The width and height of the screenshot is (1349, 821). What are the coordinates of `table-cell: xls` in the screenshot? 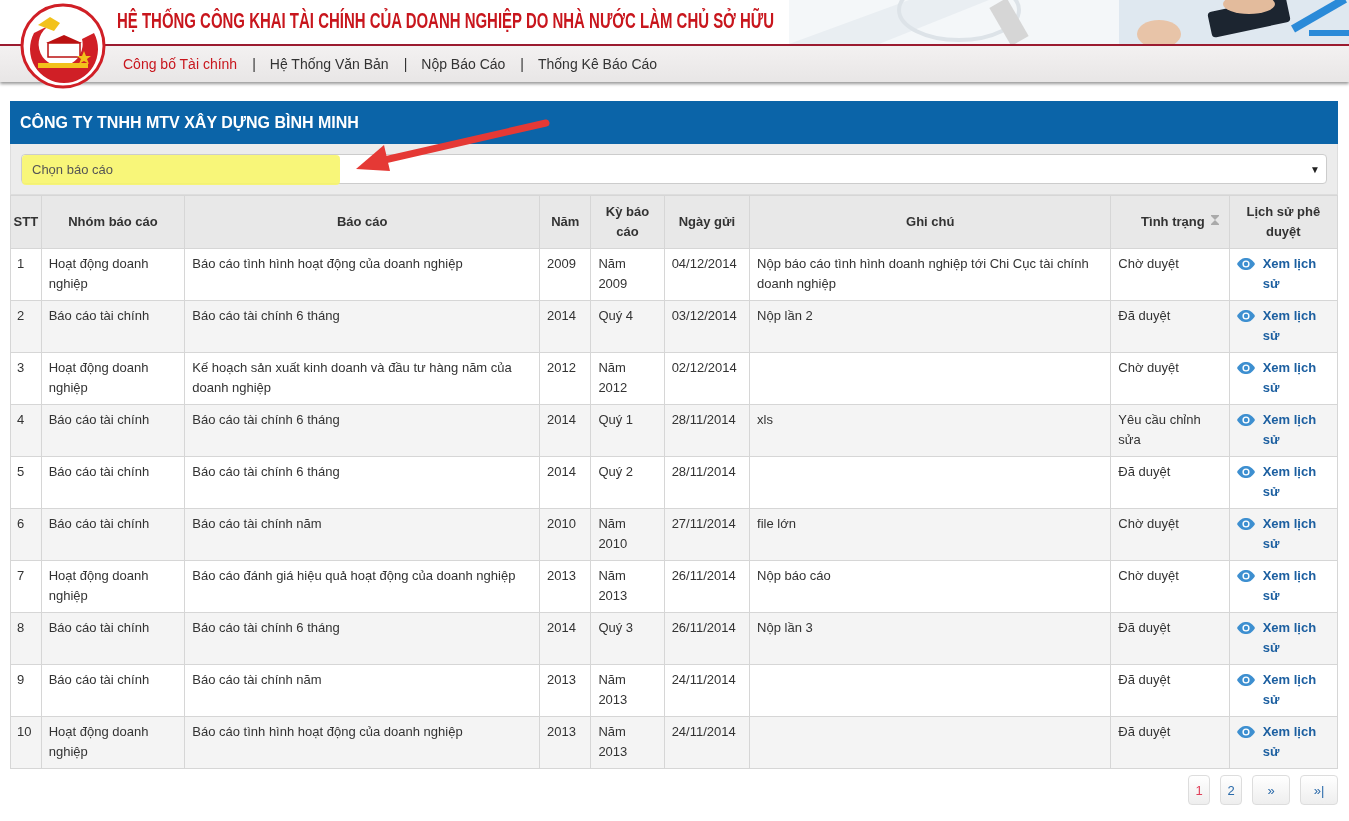 It's located at (765, 419).